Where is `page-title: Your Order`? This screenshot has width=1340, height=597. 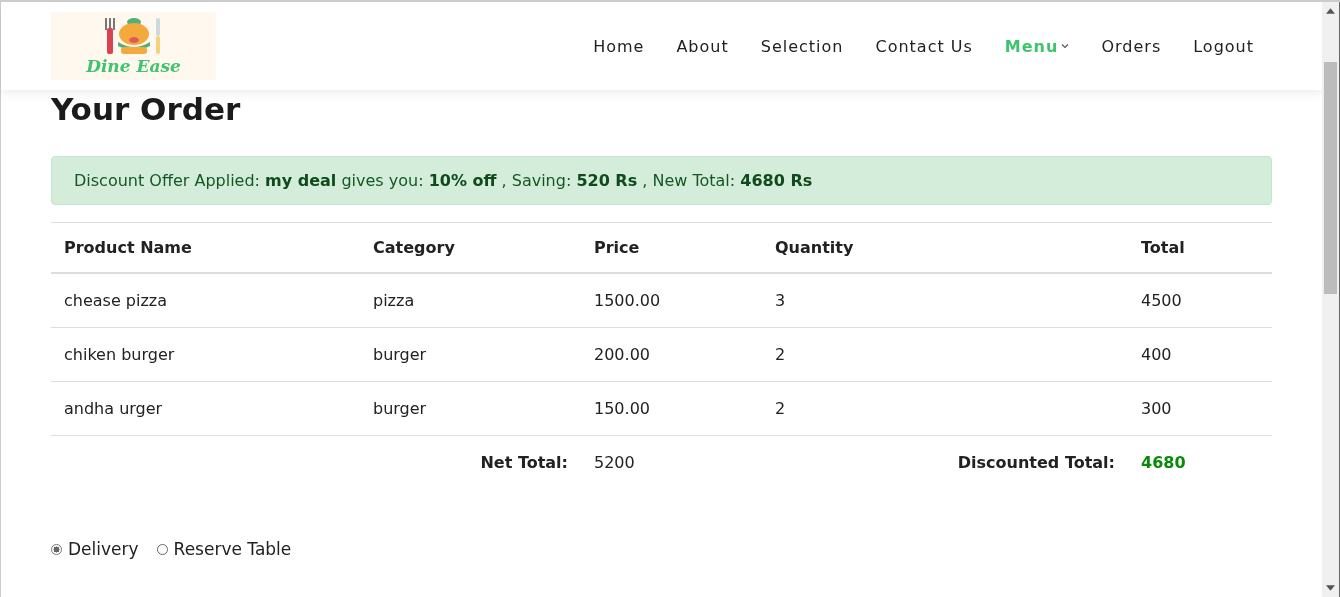
page-title: Your Order is located at coordinates (146, 108).